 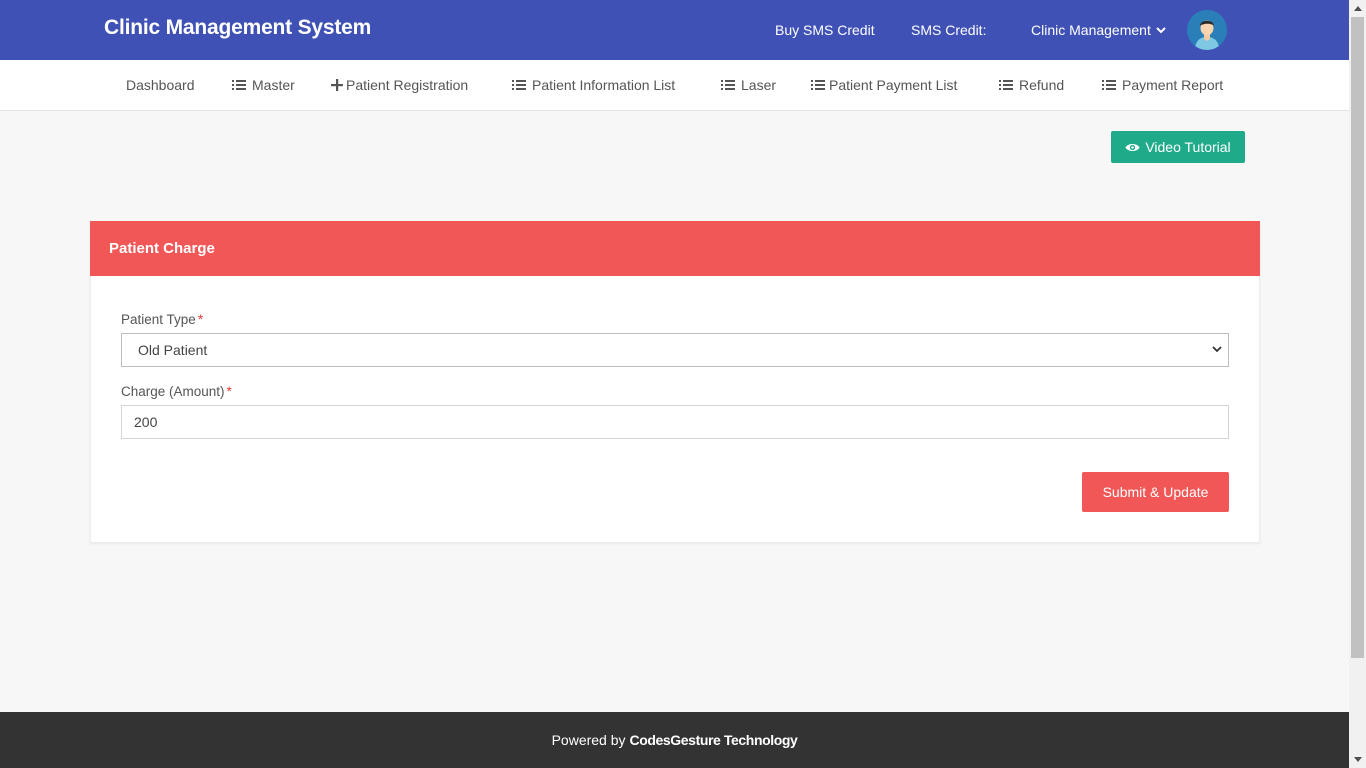 I want to click on brand-title: Clinic Management System, so click(x=237, y=28).